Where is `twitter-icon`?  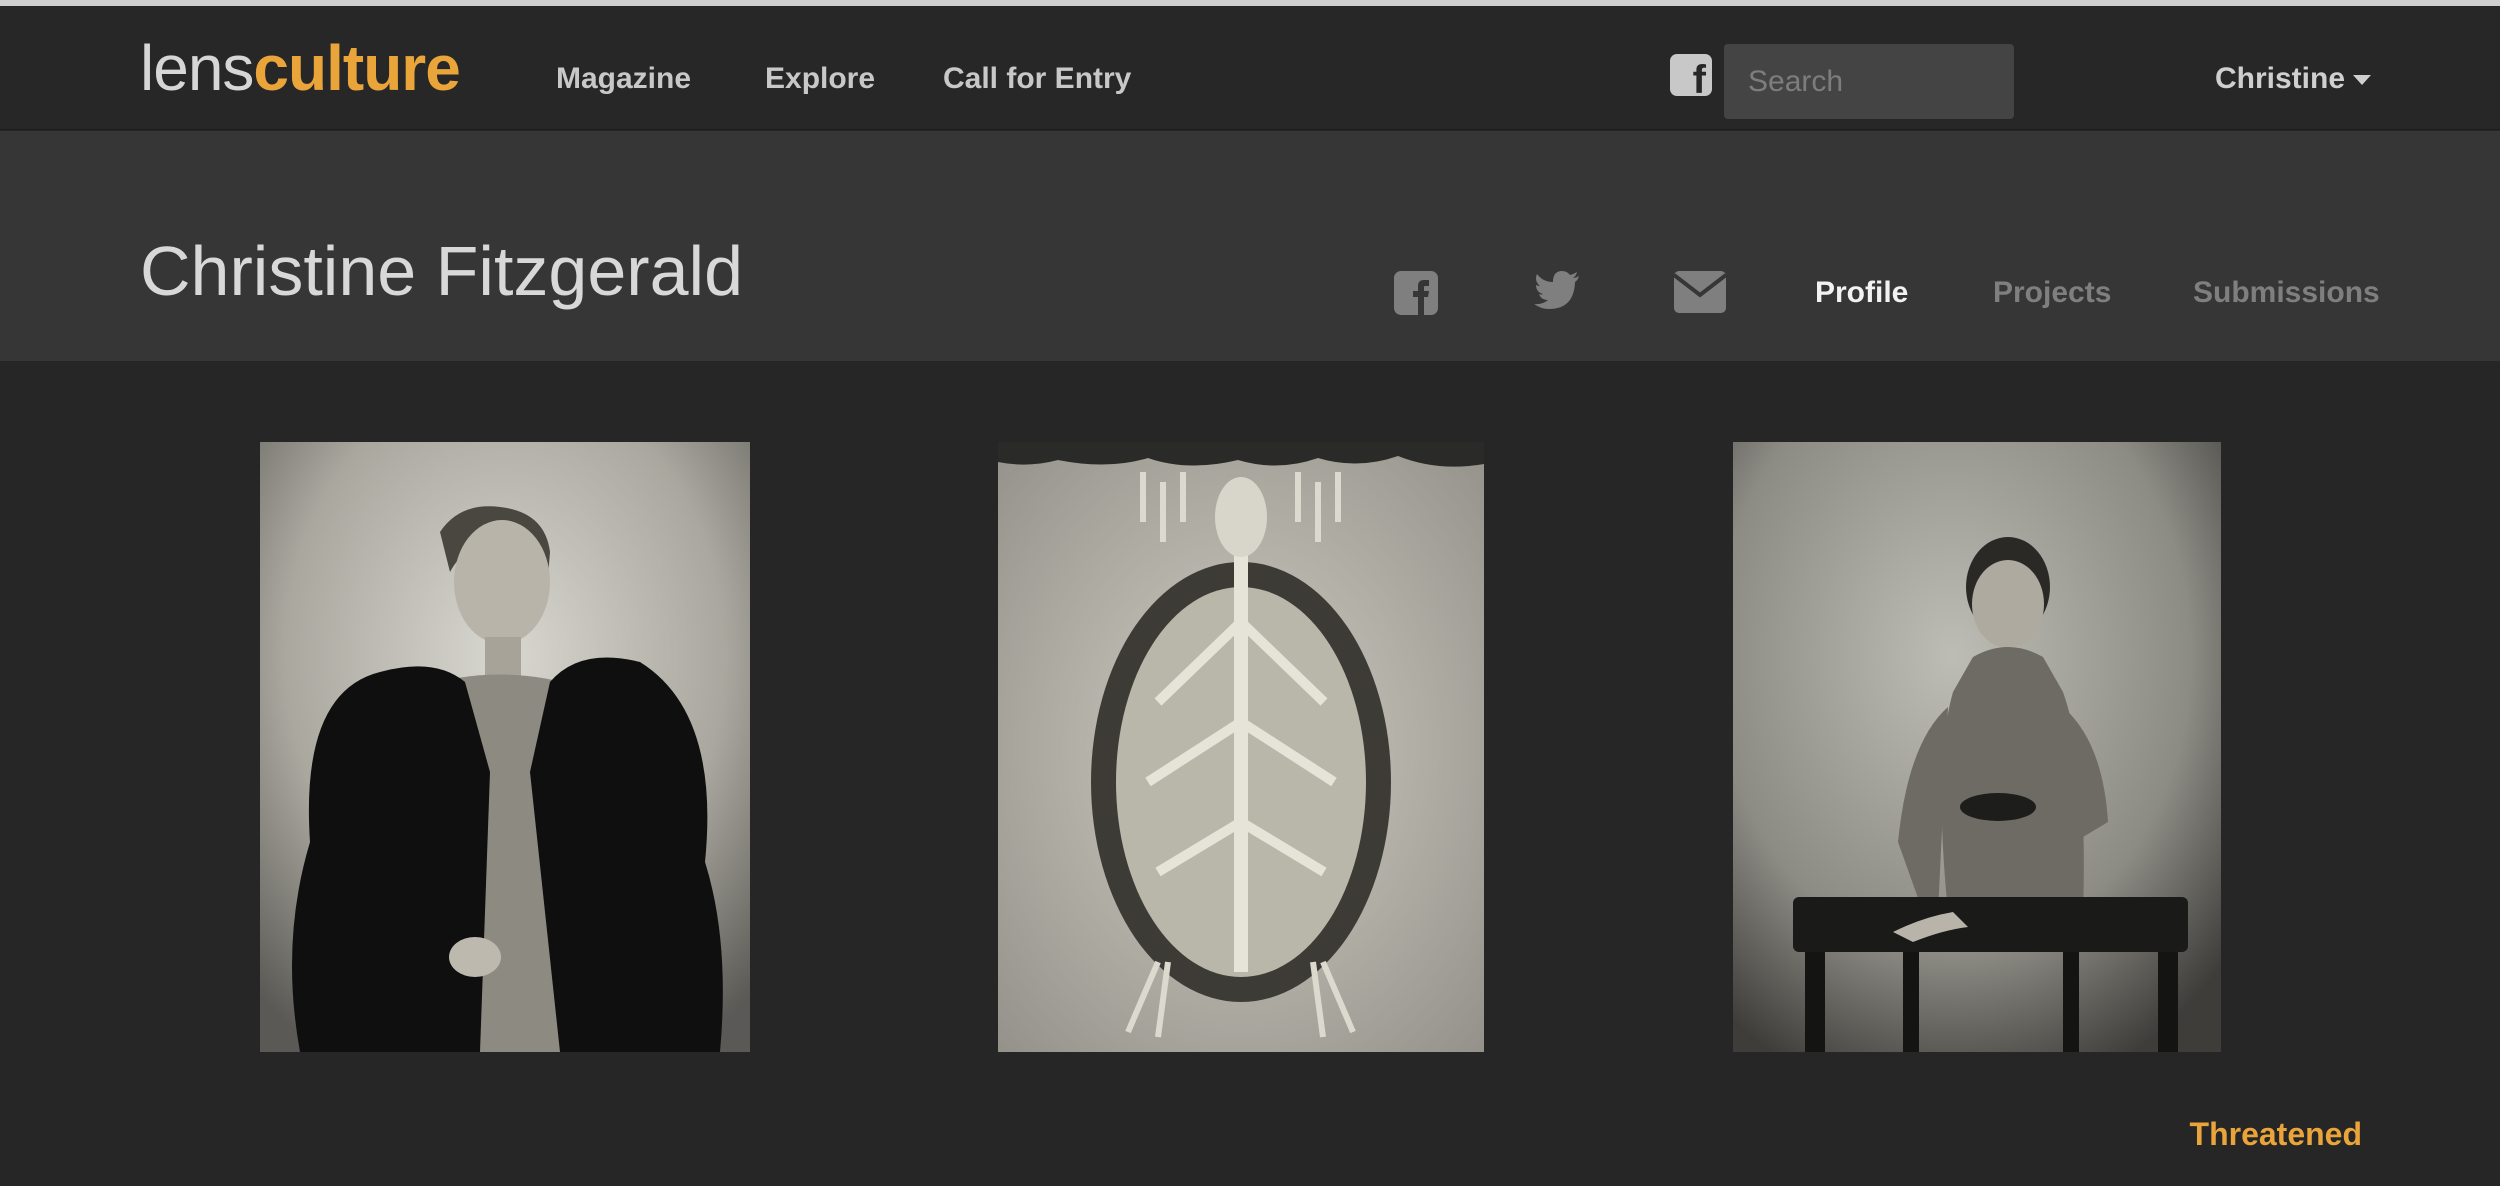 twitter-icon is located at coordinates (1557, 291).